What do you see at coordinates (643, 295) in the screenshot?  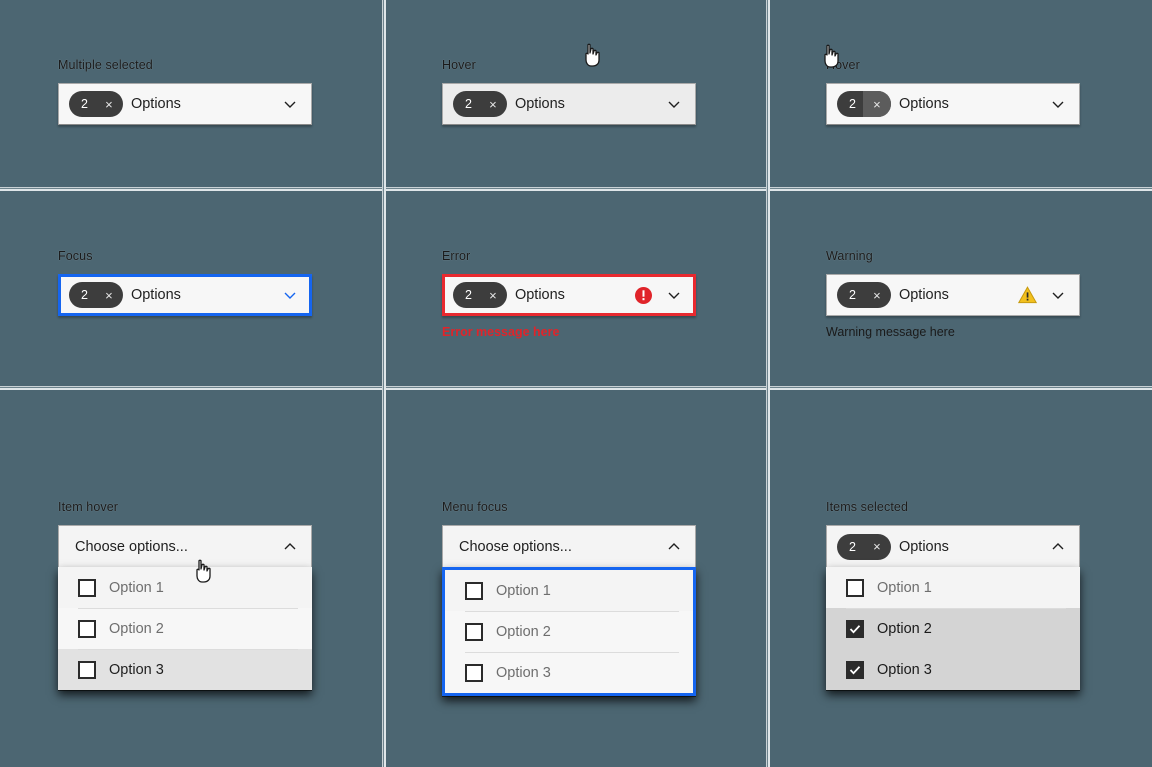 I see `error-circle-icon` at bounding box center [643, 295].